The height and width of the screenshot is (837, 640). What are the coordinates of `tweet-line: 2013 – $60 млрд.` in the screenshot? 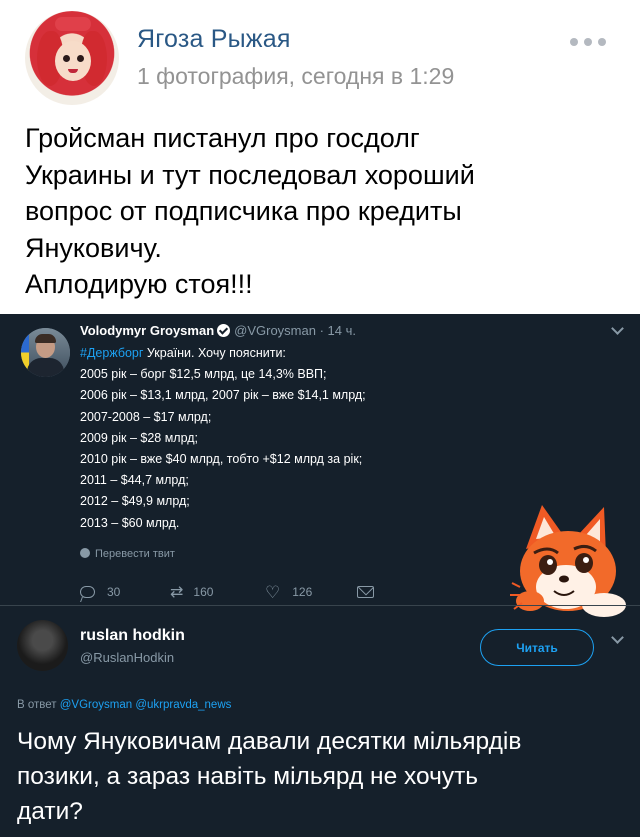 It's located at (130, 522).